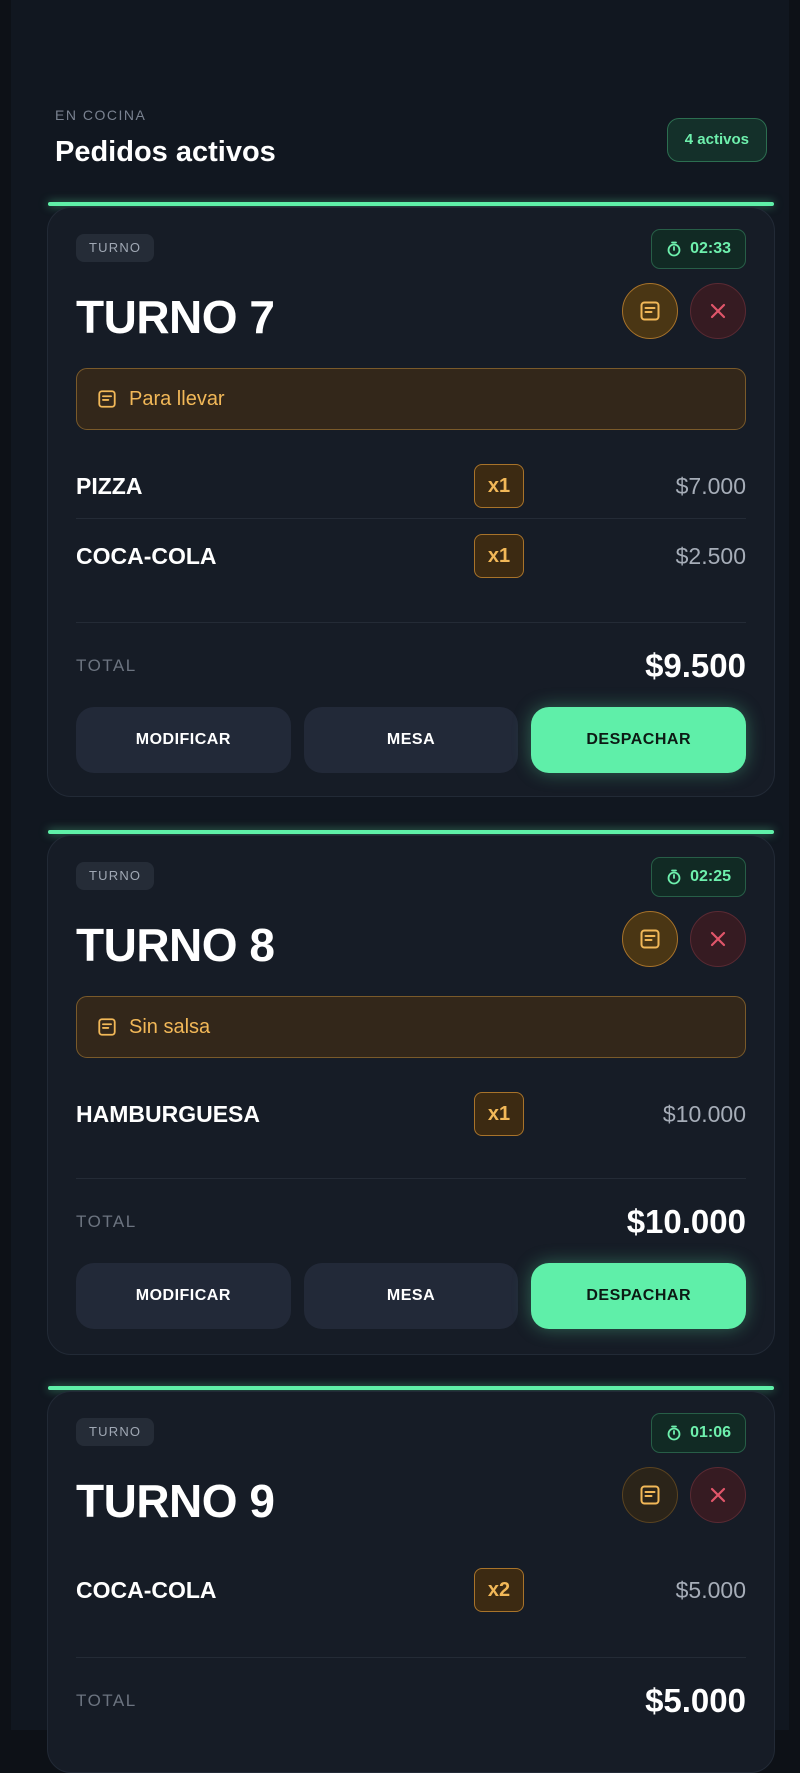 Image resolution: width=800 pixels, height=1773 pixels. What do you see at coordinates (109, 485) in the screenshot?
I see `item-name: PIZZA` at bounding box center [109, 485].